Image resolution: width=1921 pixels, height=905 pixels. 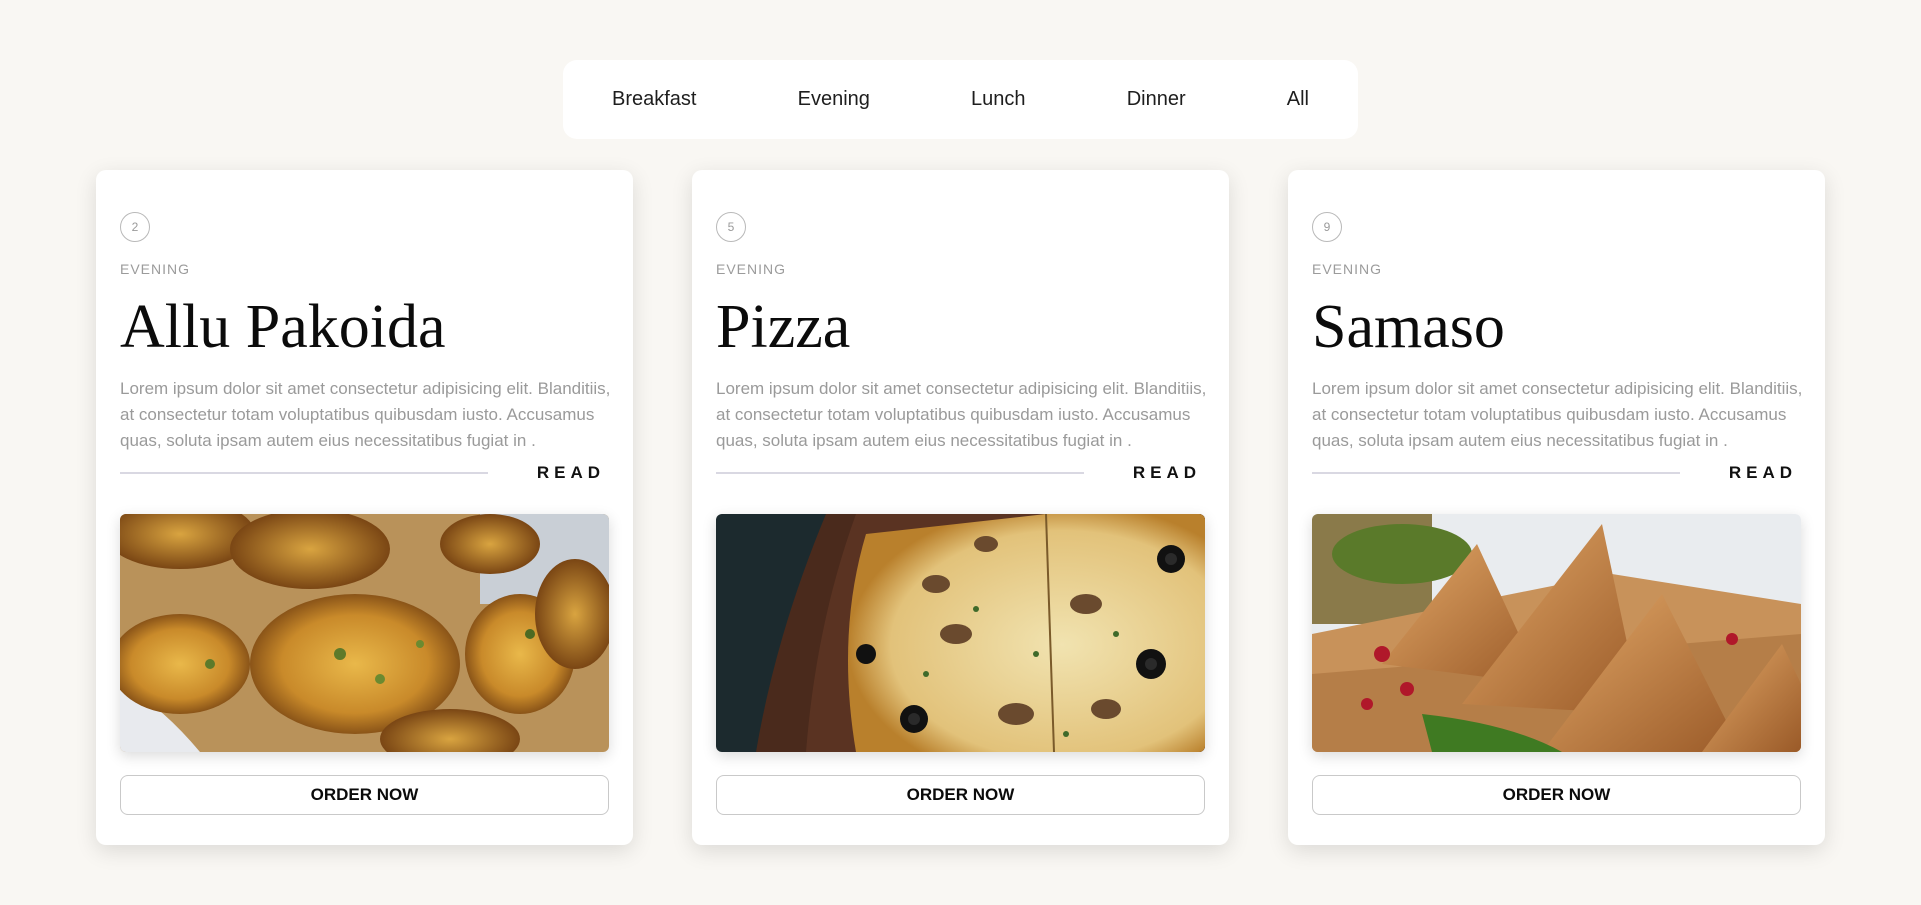 I want to click on filter-breakfast: Breakfast, so click(x=654, y=99).